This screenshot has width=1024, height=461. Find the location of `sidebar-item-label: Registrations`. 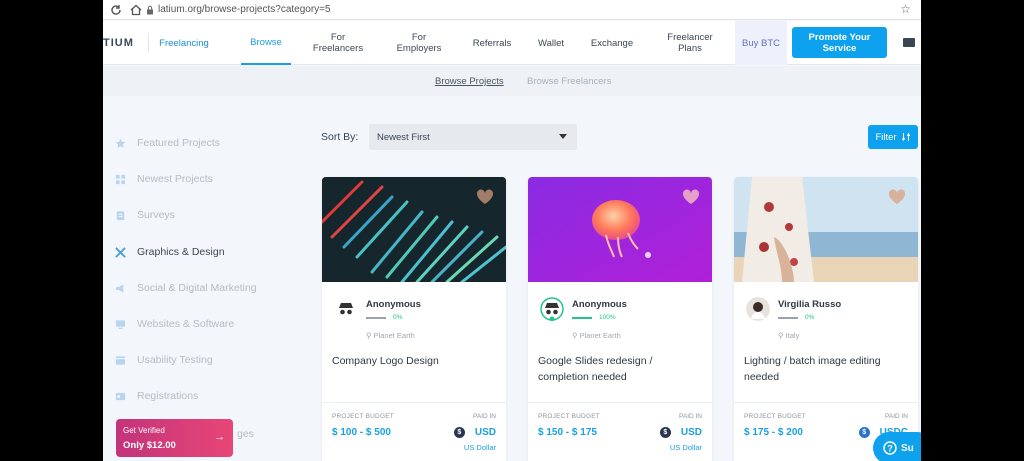

sidebar-item-label: Registrations is located at coordinates (168, 396).